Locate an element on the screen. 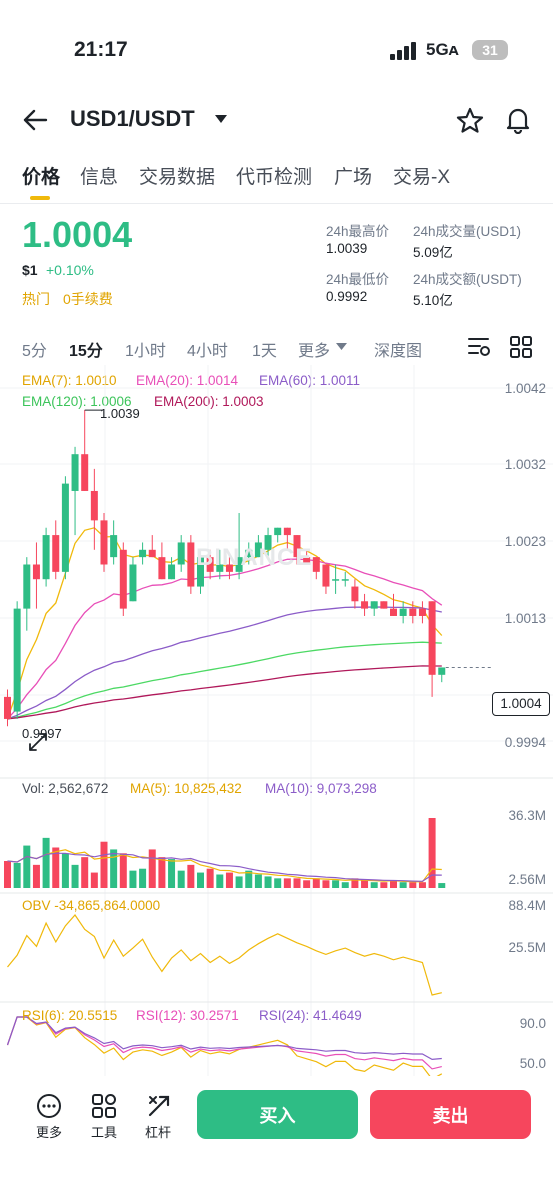  timeframe-more: 更多 is located at coordinates (314, 349).